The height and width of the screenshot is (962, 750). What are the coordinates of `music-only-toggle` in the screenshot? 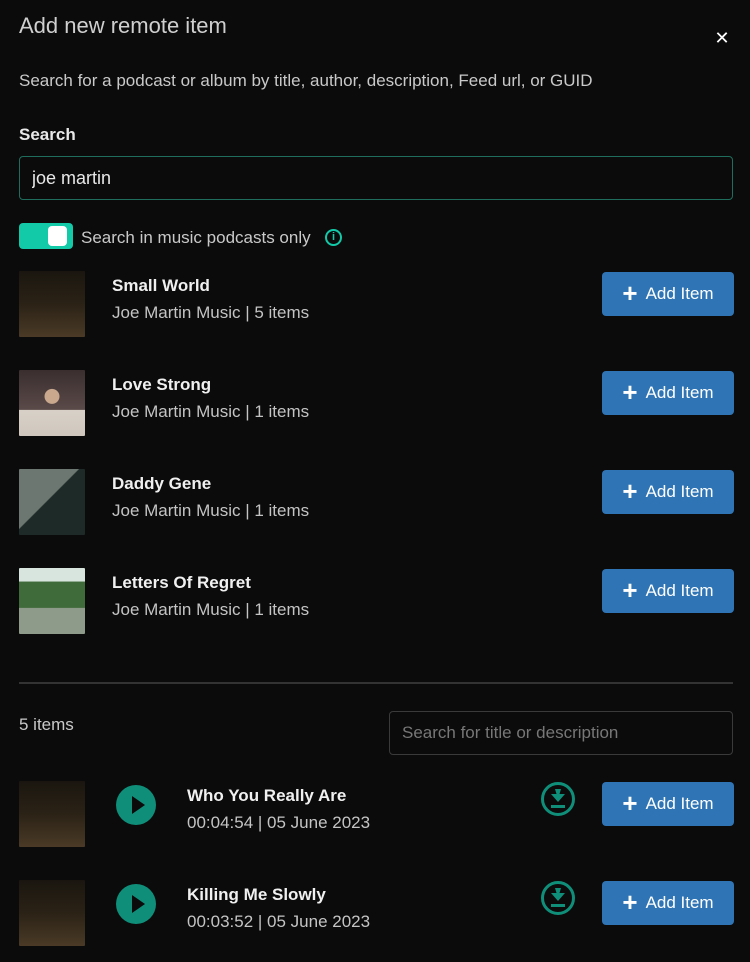 It's located at (46, 236).